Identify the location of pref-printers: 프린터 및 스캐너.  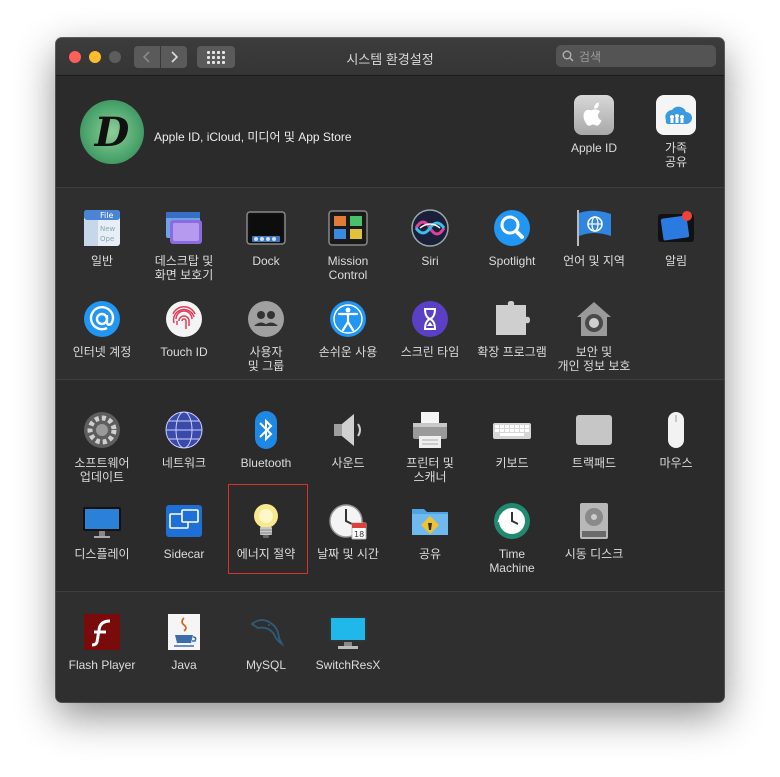
(430, 447).